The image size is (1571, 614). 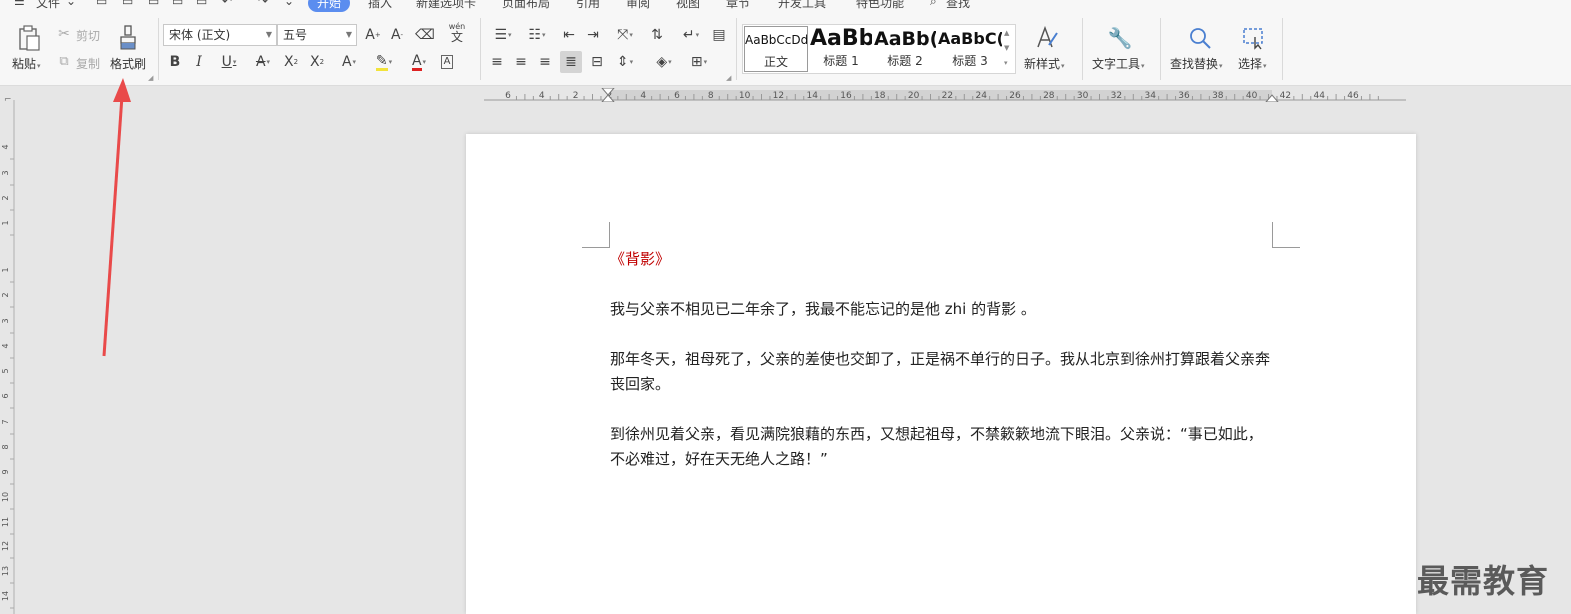 I want to click on print-preview-icon: ▭, so click(x=201, y=4).